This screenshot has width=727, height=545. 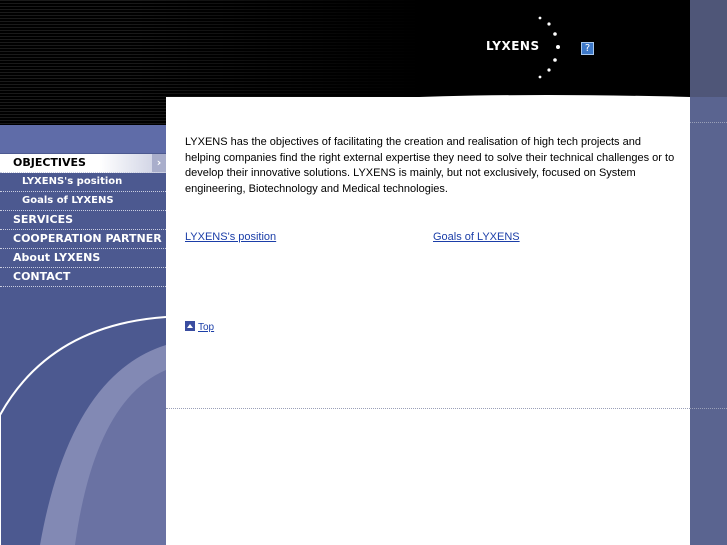 What do you see at coordinates (708, 48) in the screenshot?
I see `right-edge-panel-top` at bounding box center [708, 48].